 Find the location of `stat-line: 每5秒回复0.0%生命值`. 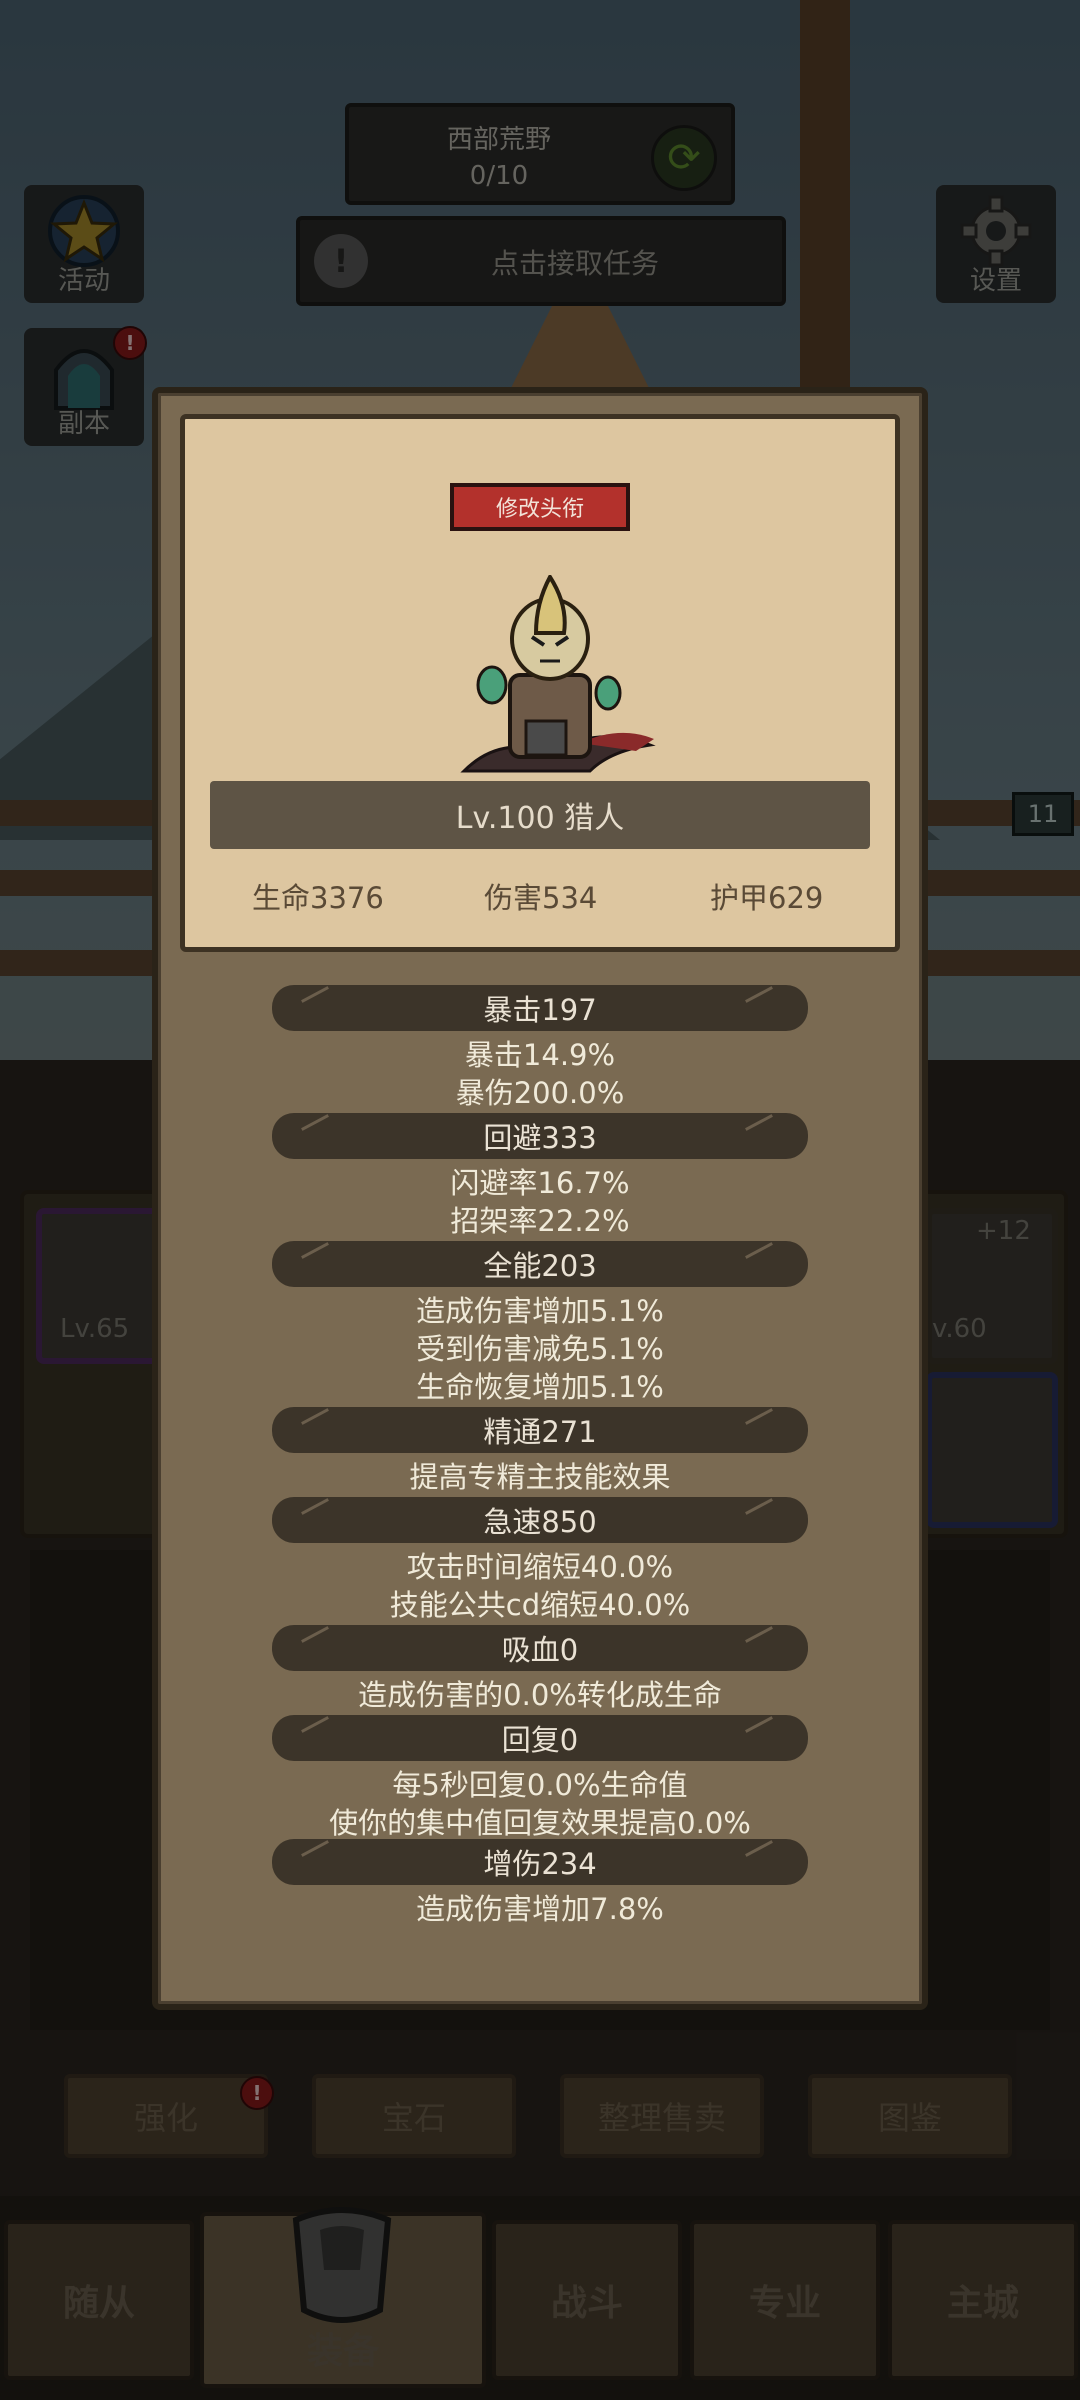

stat-line: 每5秒回复0.0%生命值 is located at coordinates (540, 1785).